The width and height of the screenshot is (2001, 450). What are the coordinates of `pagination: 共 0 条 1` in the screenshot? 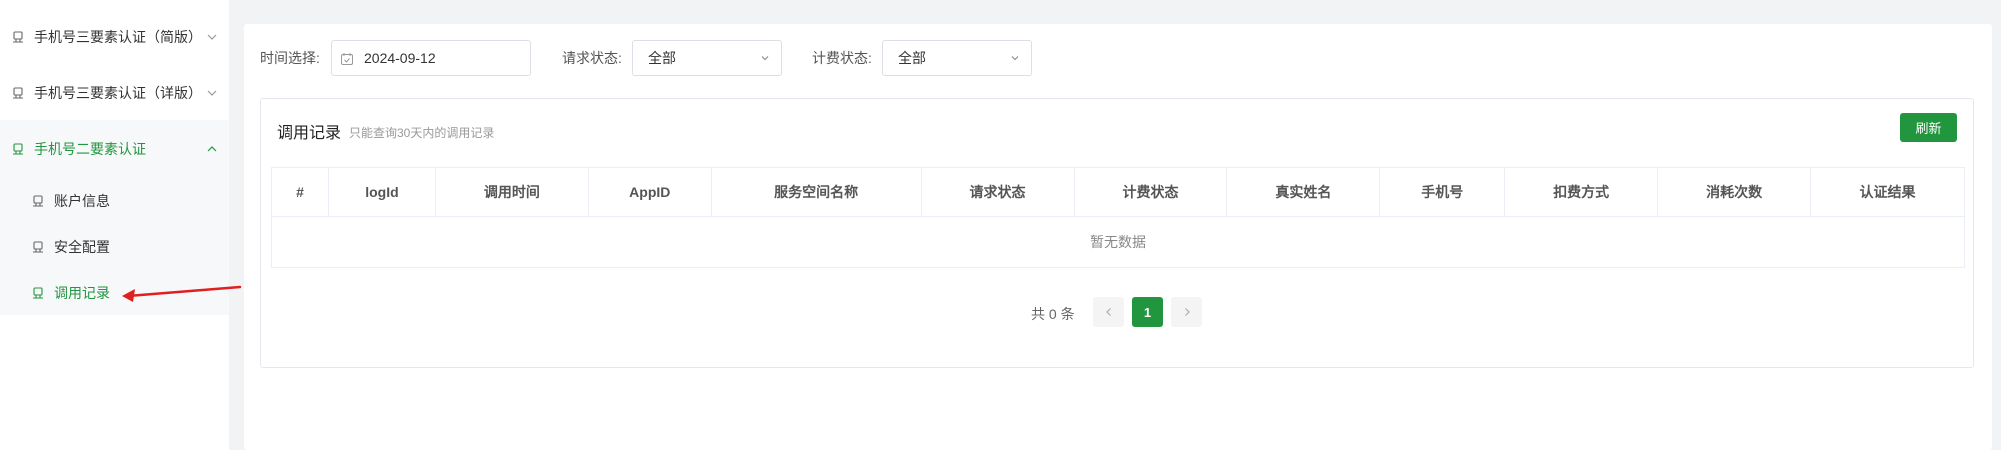 It's located at (1118, 312).